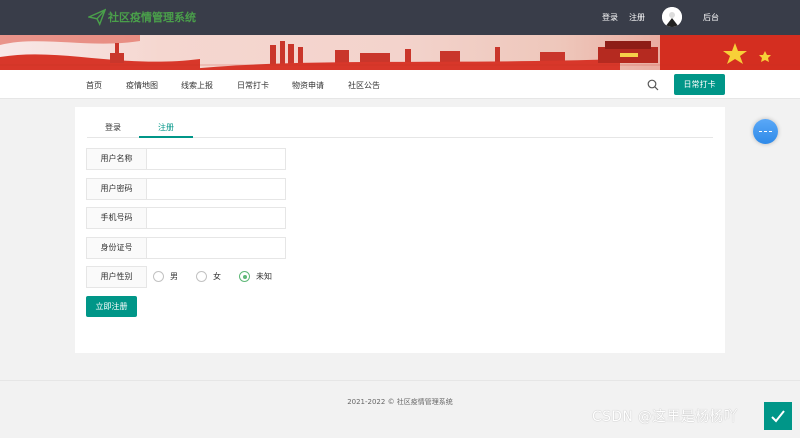 The width and height of the screenshot is (800, 438). I want to click on nav-item-clue-report: 线索上报, so click(197, 85).